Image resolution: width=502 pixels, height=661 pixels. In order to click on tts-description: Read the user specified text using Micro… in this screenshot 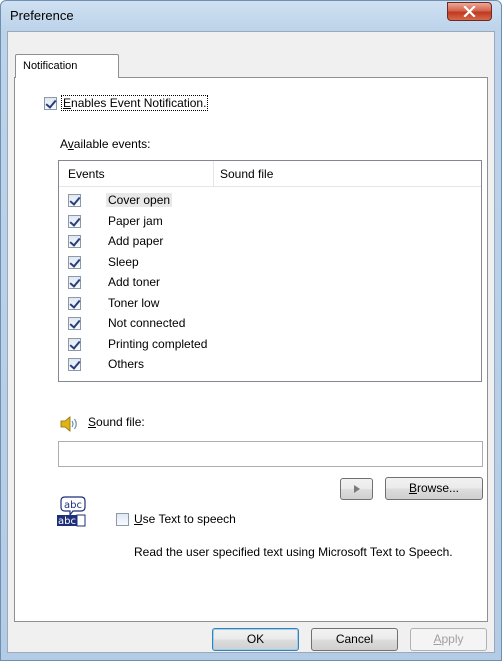, I will do `click(293, 552)`.